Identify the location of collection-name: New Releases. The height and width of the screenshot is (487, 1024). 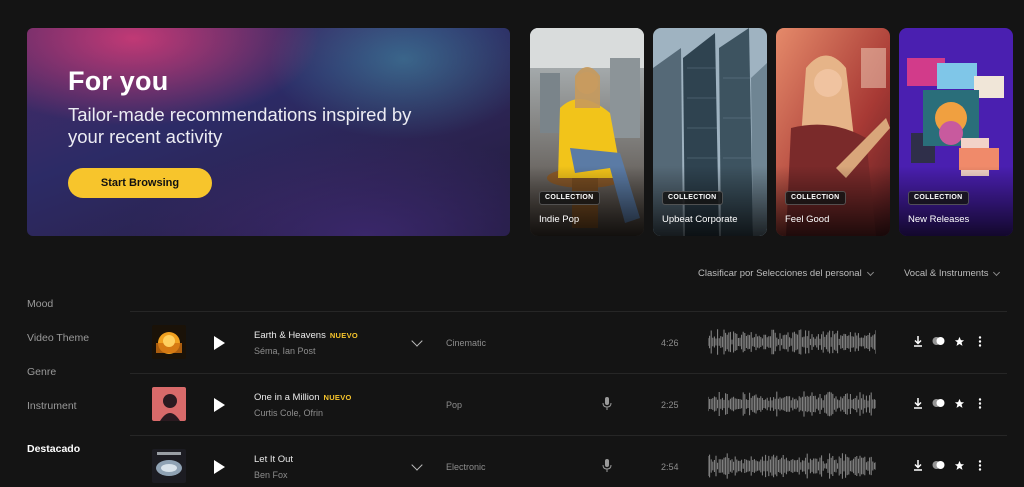
(939, 219).